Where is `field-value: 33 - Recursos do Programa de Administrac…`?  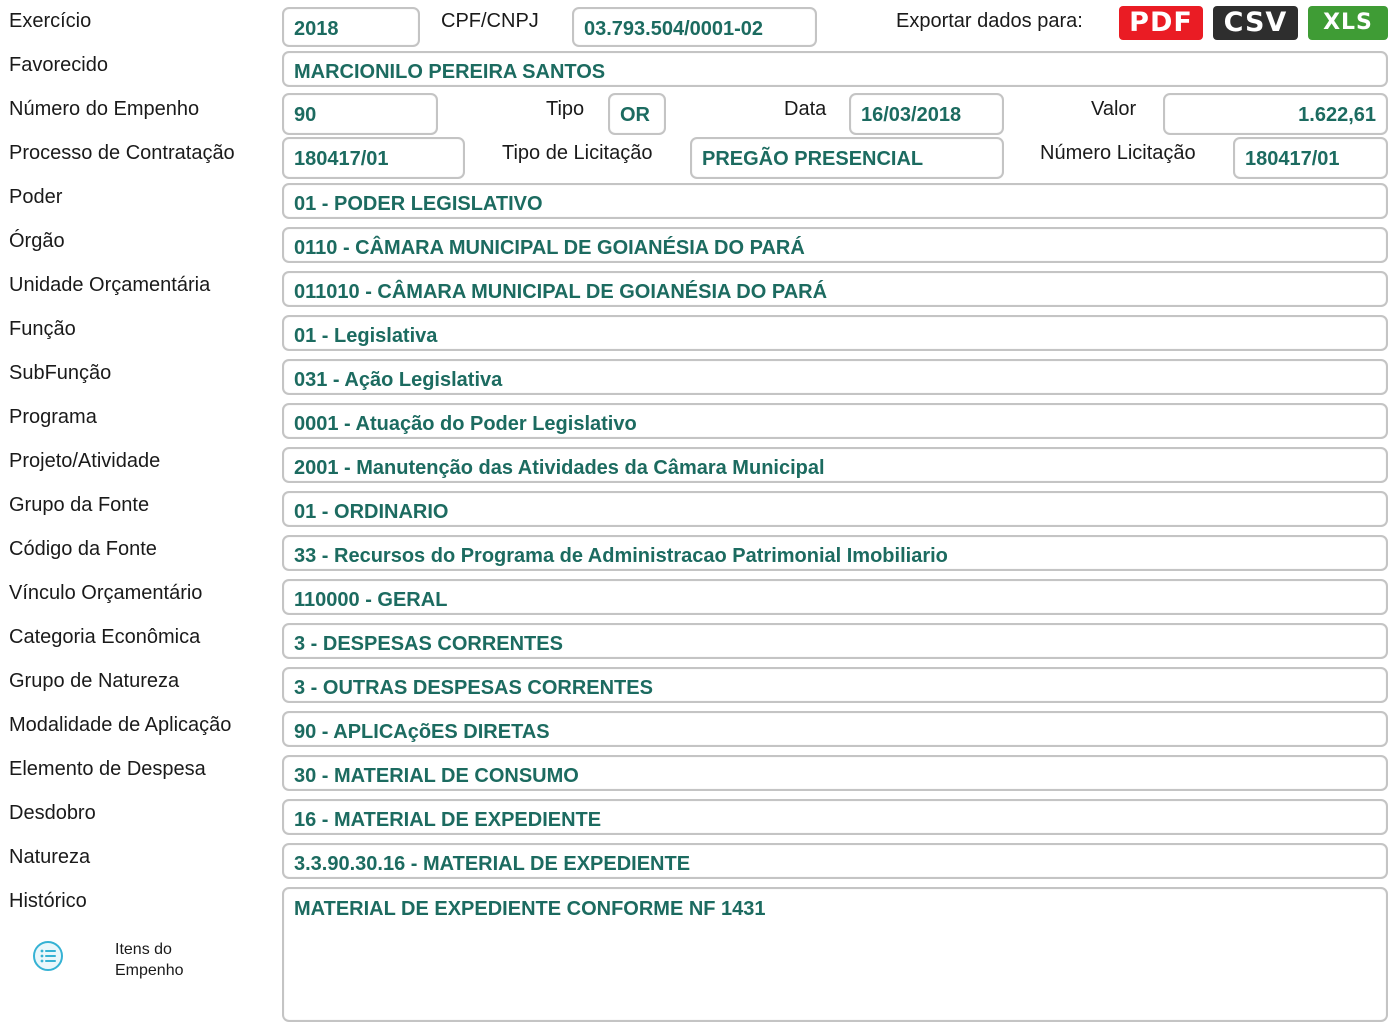 field-value: 33 - Recursos do Programa de Administrac… is located at coordinates (835, 553).